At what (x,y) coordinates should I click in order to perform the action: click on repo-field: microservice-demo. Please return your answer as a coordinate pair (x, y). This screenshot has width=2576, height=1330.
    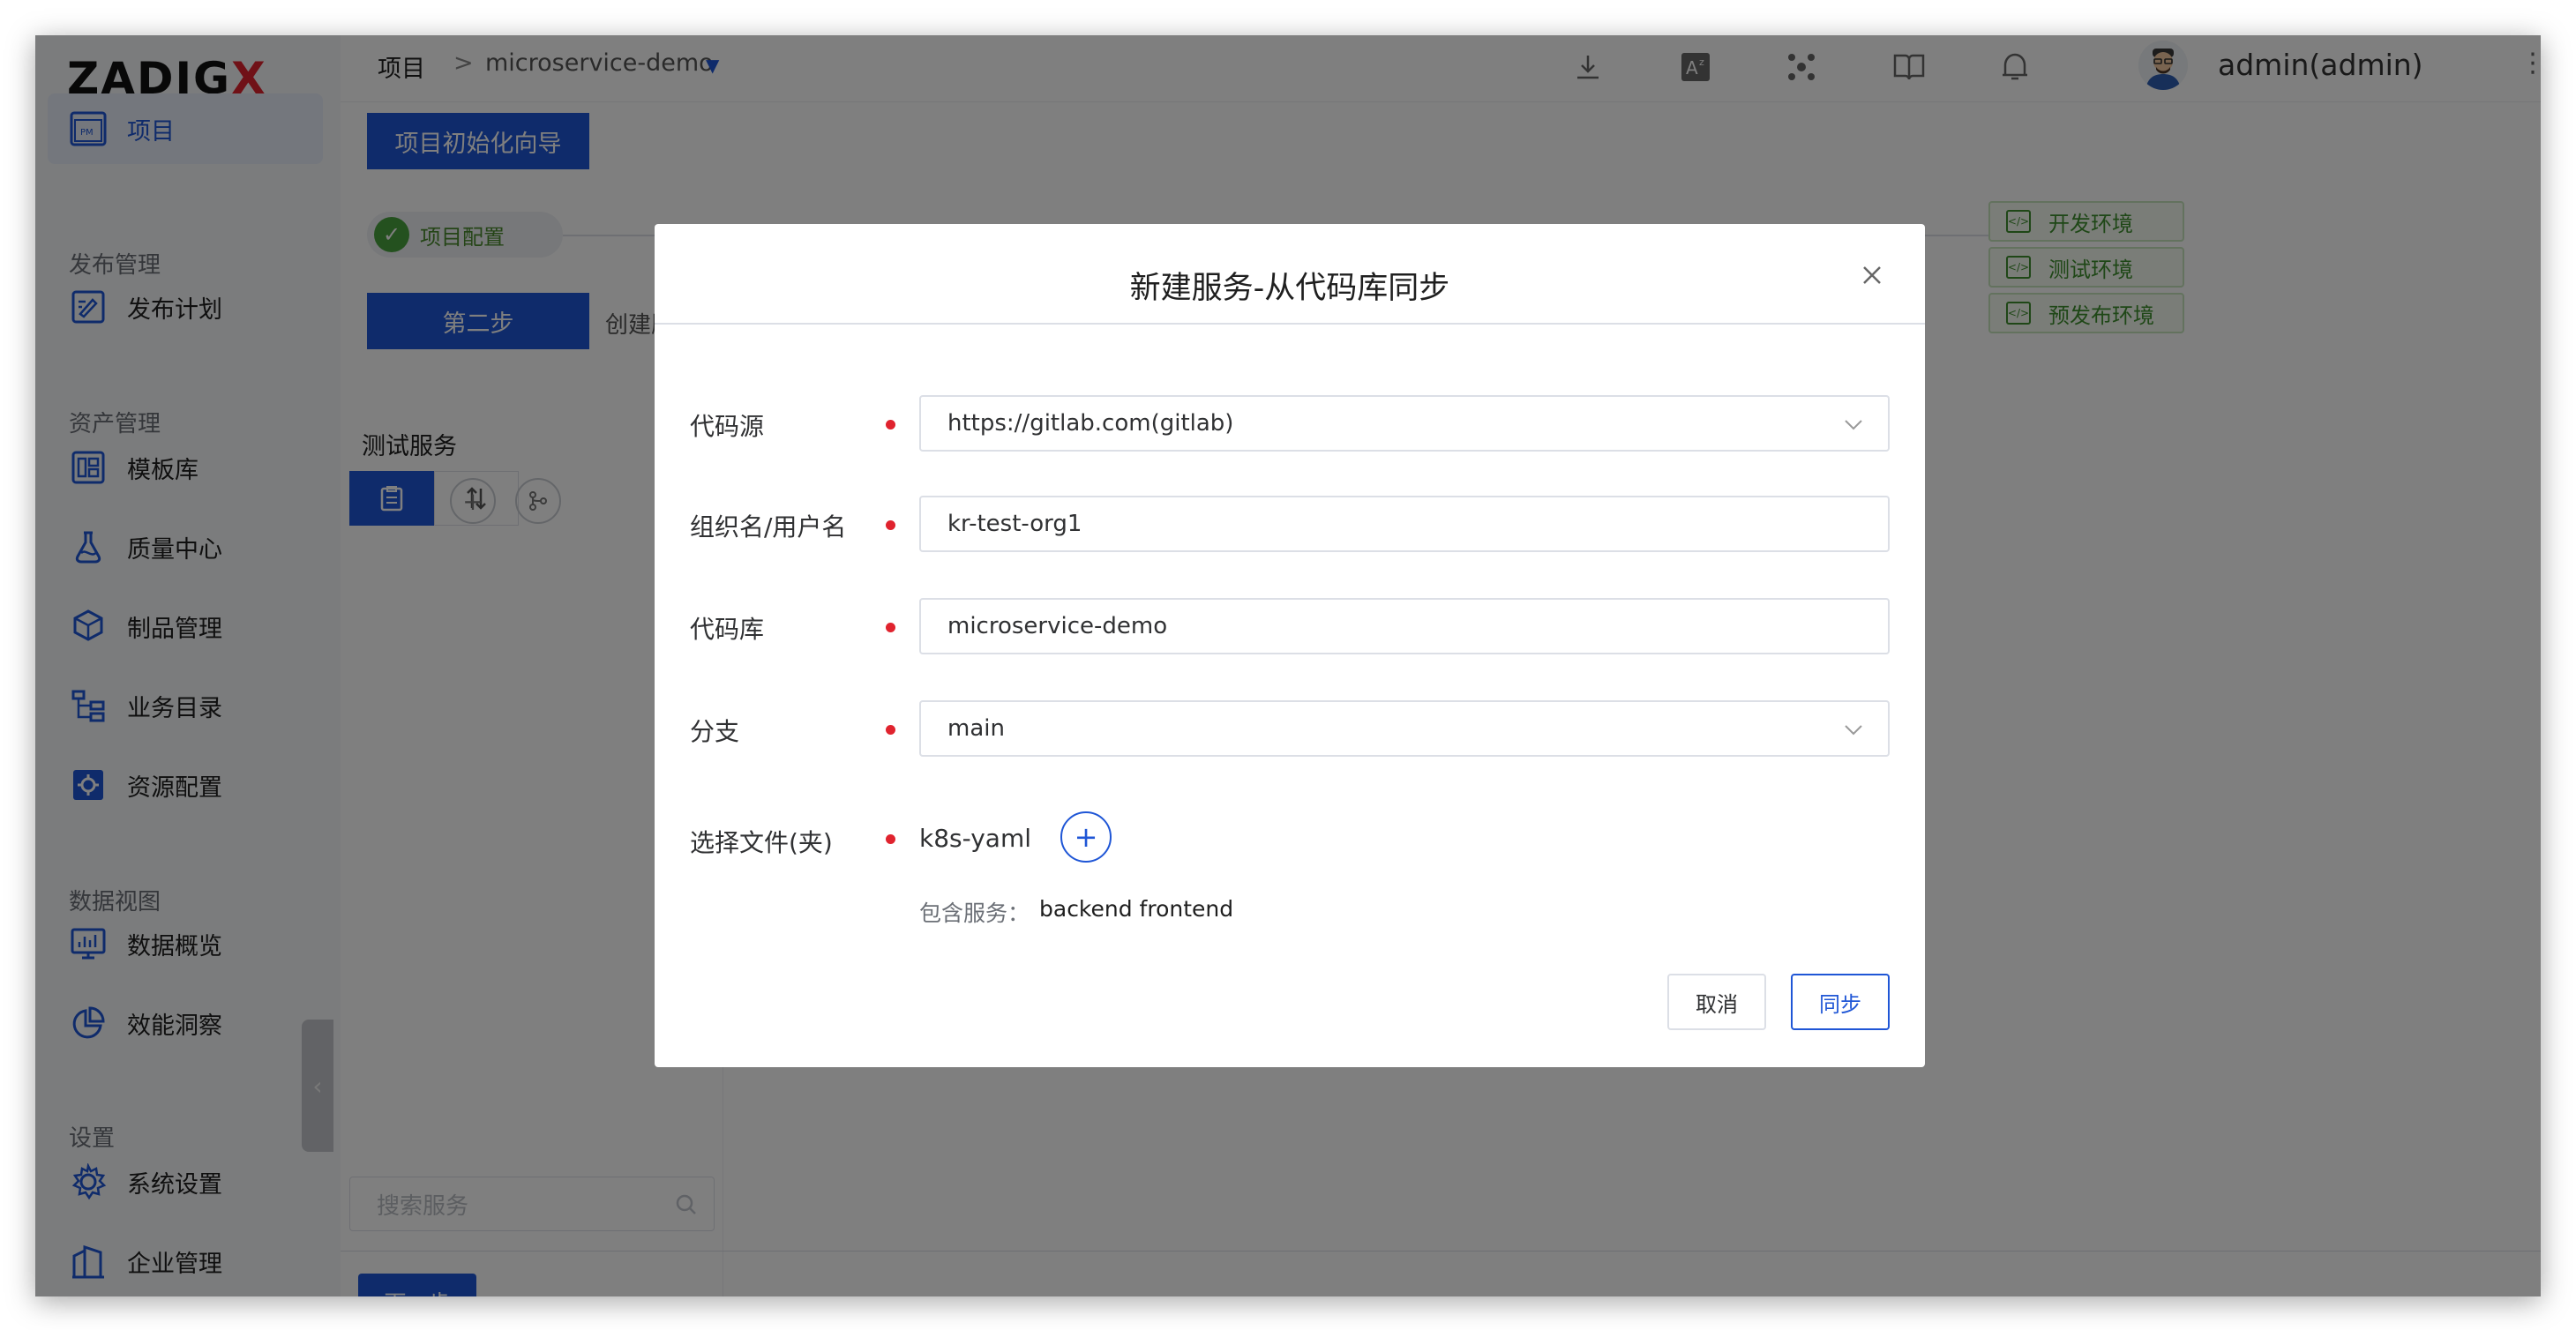
    Looking at the image, I should click on (1405, 626).